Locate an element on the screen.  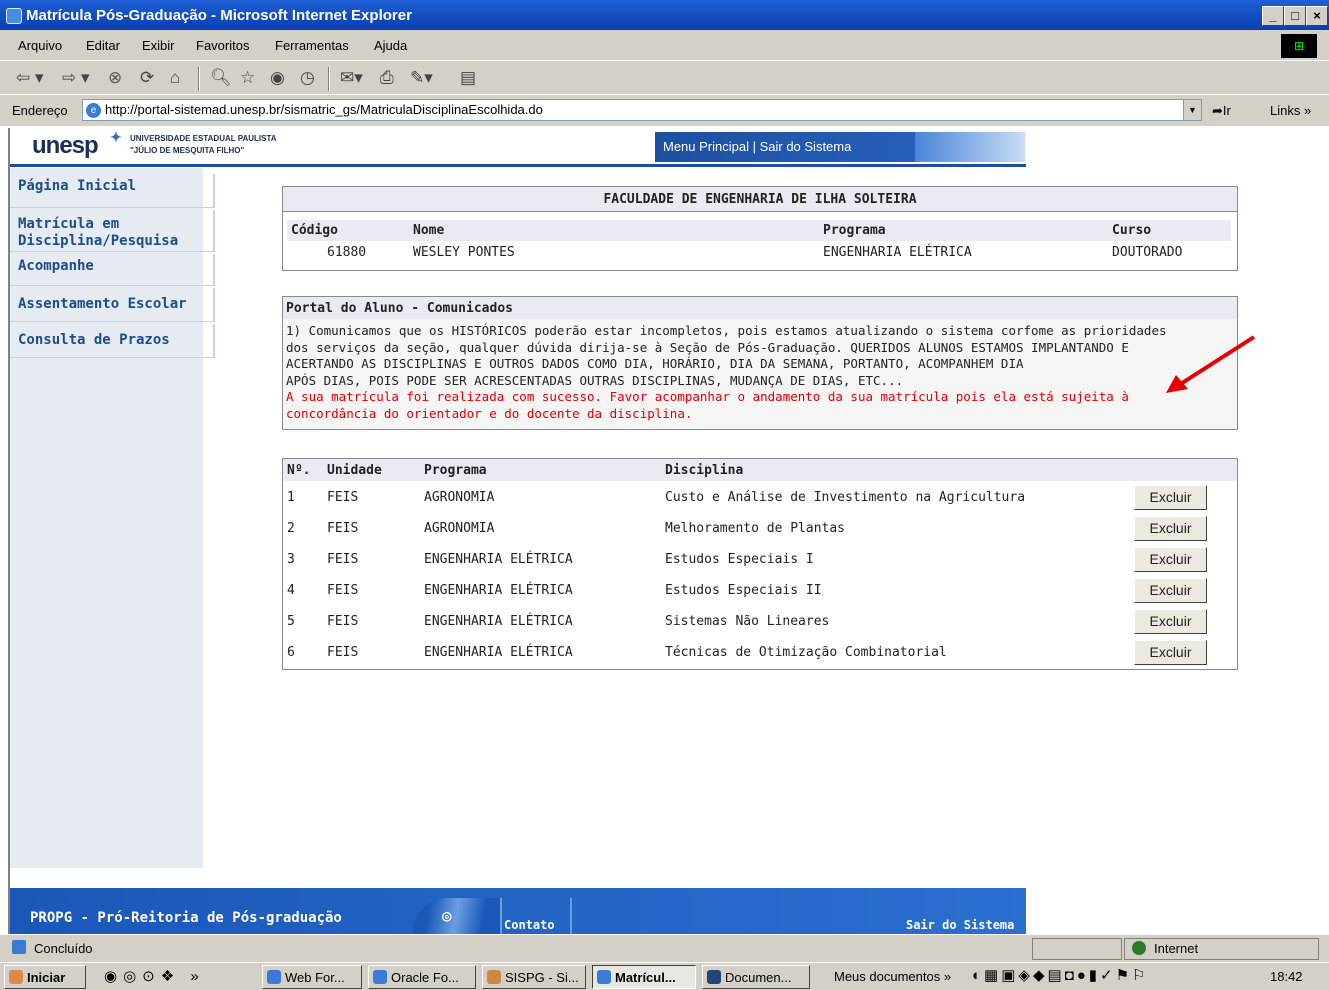
page-done-icon is located at coordinates (19, 947).